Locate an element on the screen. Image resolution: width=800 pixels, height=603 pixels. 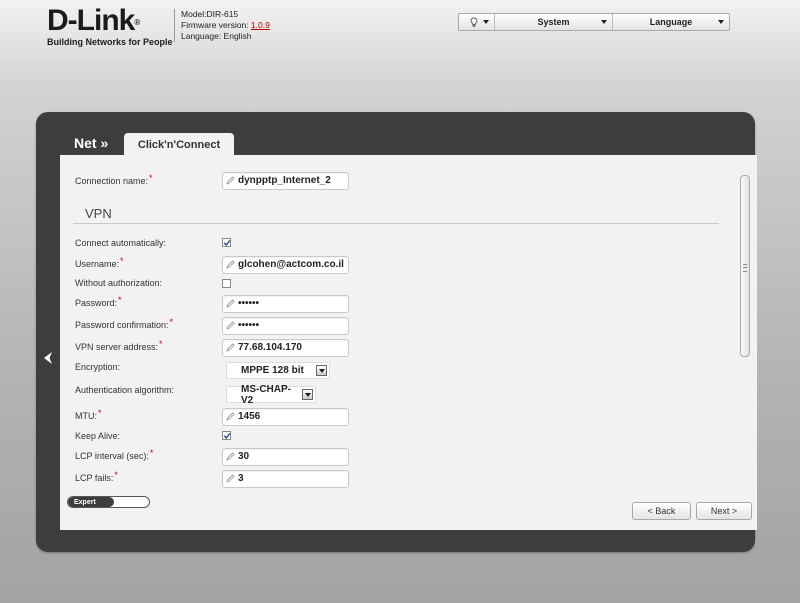
password-confirm-row: Password confirmation: * is located at coordinates (124, 325).